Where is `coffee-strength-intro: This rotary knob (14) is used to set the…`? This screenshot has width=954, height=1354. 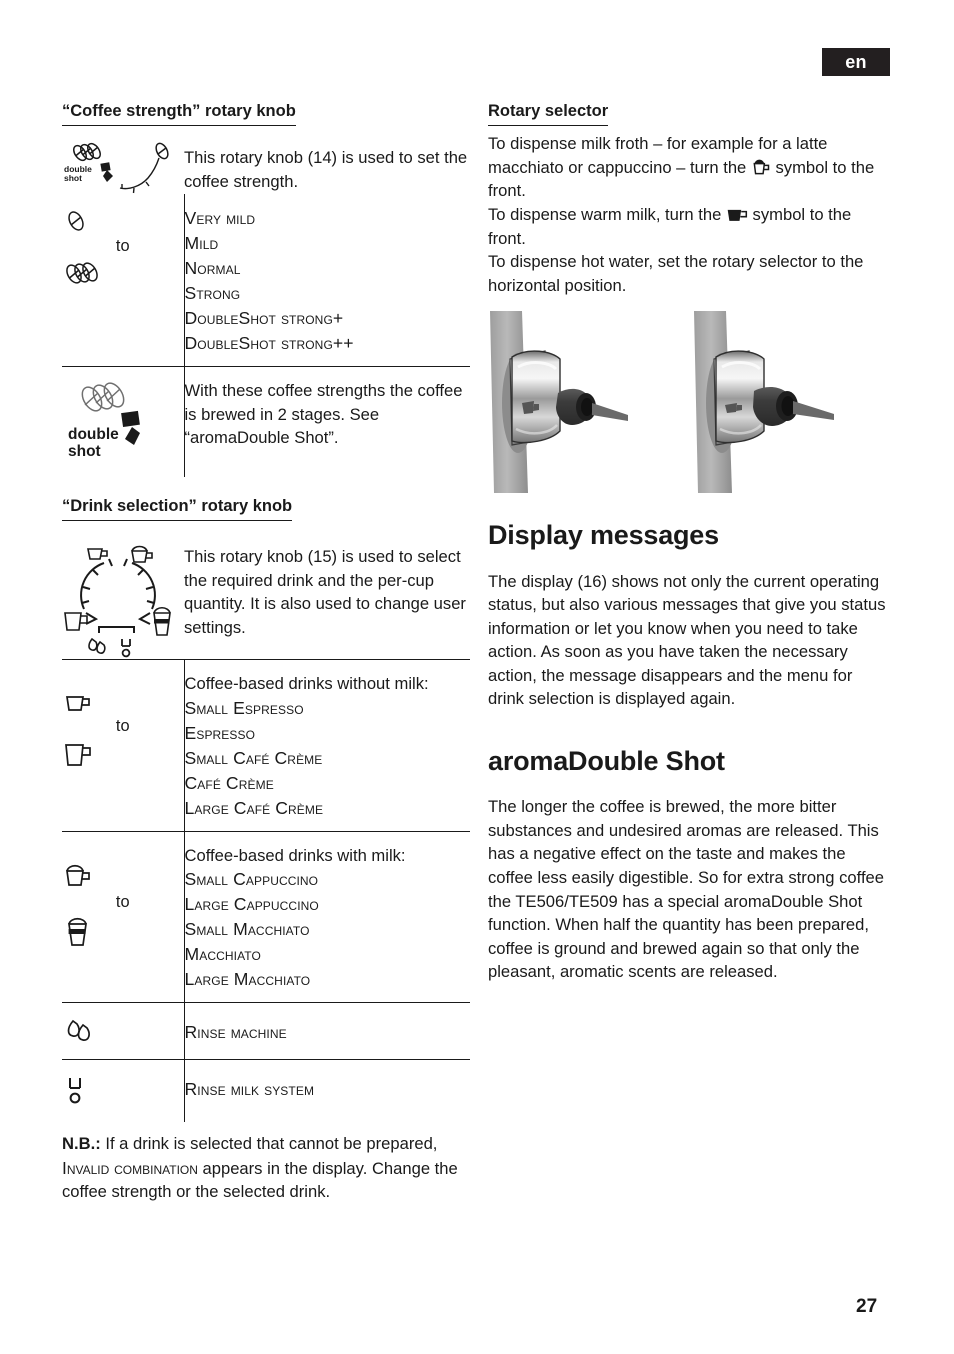 coffee-strength-intro: This rotary knob (14) is used to set the… is located at coordinates (326, 169).